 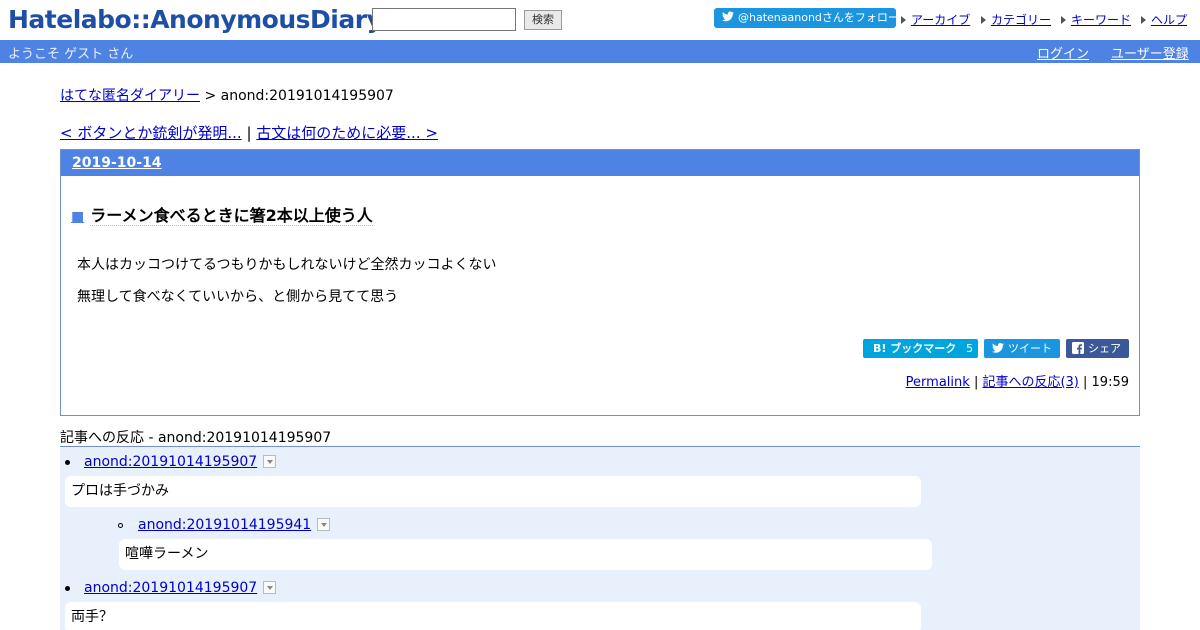 I want to click on login-link: ログイン, so click(x=1063, y=52).